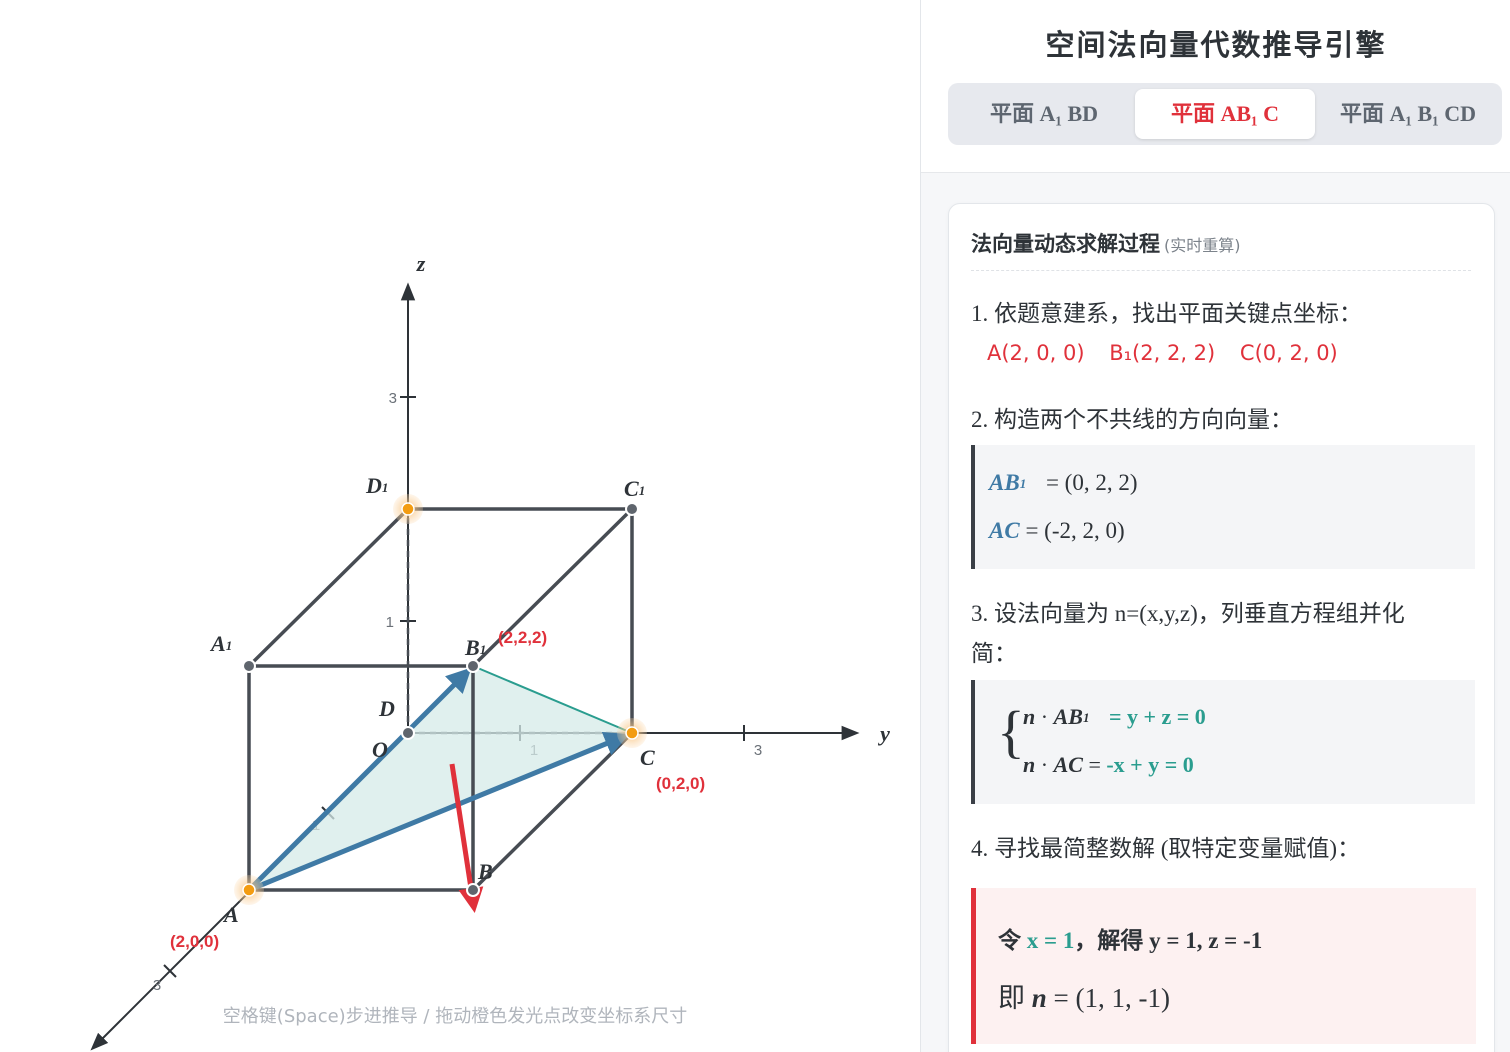  Describe the element at coordinates (1029, 716) in the screenshot. I see `eq1-n: n` at that location.